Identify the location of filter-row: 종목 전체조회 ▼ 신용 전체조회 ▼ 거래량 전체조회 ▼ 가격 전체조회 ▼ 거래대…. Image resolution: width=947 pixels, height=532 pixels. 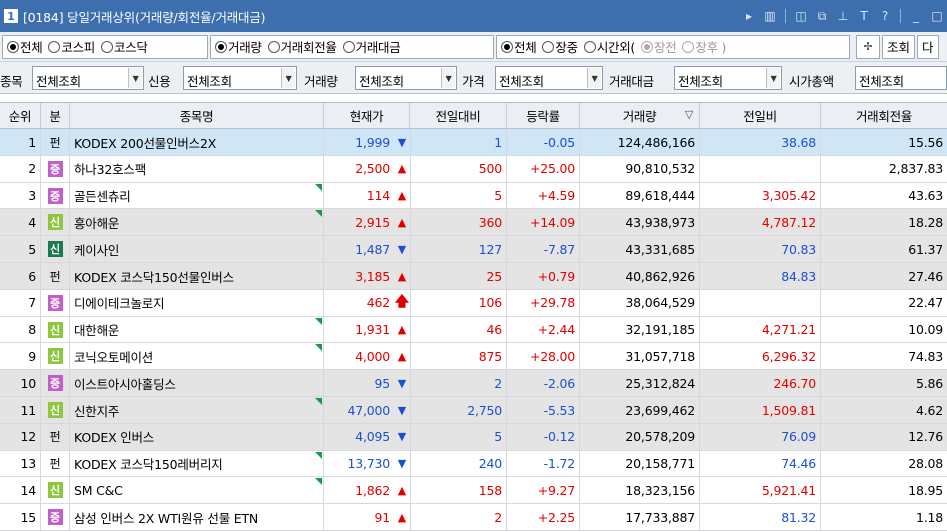
(473, 78).